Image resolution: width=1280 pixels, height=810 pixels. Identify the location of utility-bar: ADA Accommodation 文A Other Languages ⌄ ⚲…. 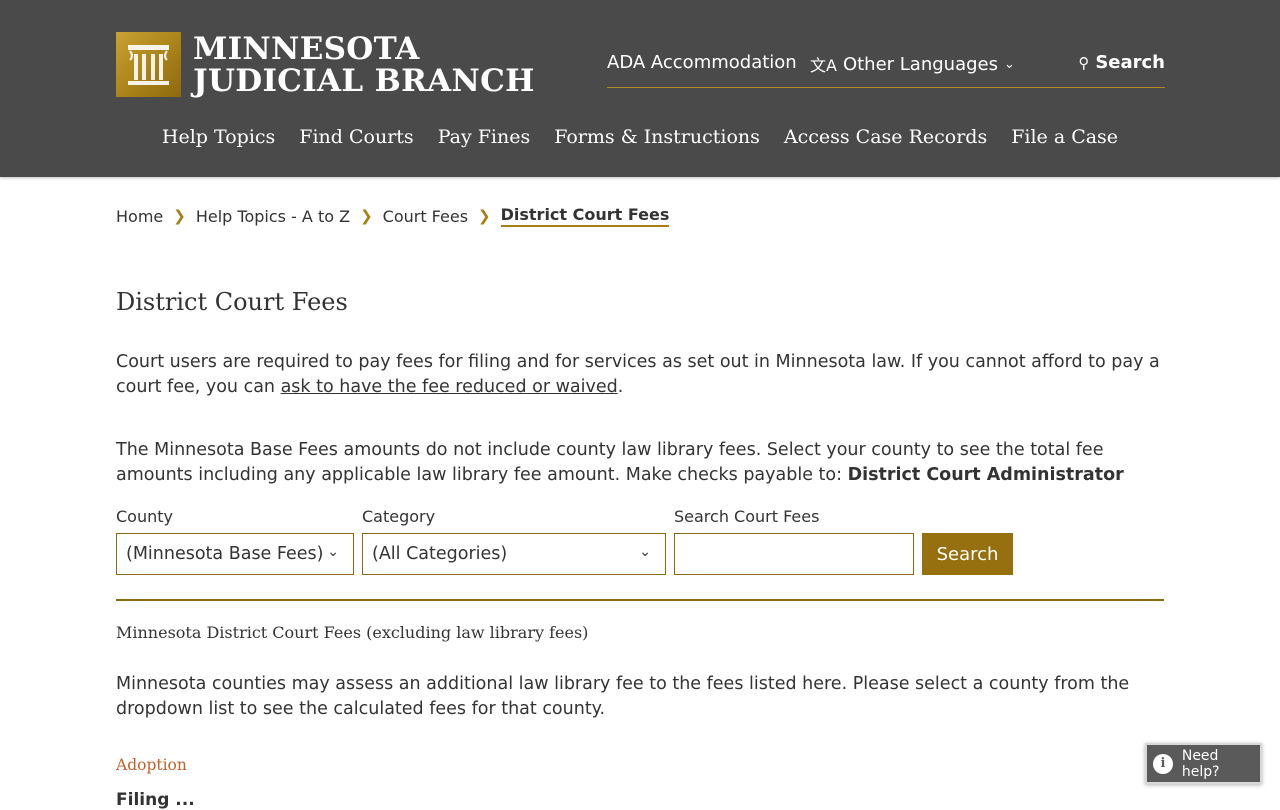
(886, 70).